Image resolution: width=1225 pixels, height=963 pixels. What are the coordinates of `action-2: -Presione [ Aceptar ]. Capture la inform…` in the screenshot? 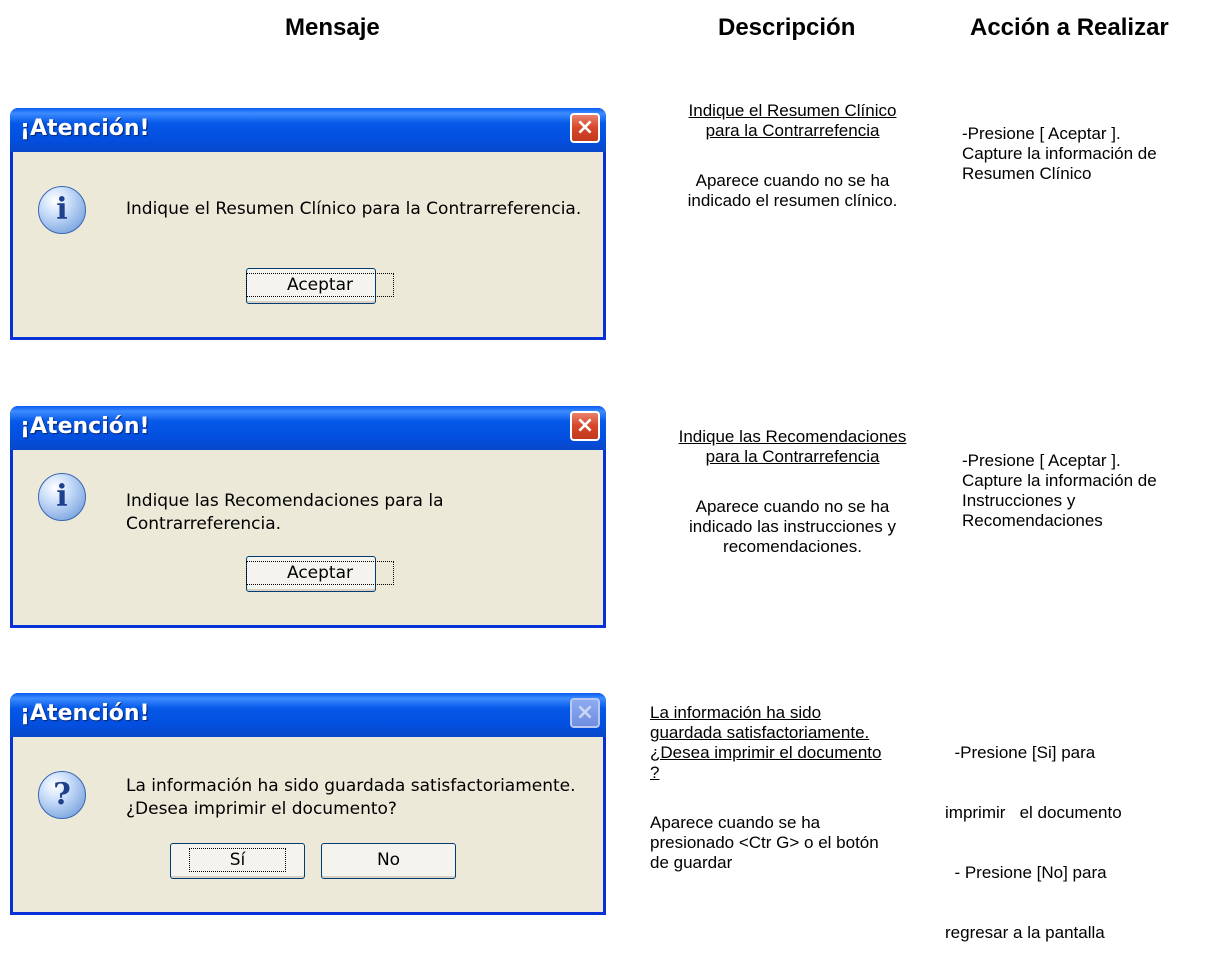 It's located at (1059, 490).